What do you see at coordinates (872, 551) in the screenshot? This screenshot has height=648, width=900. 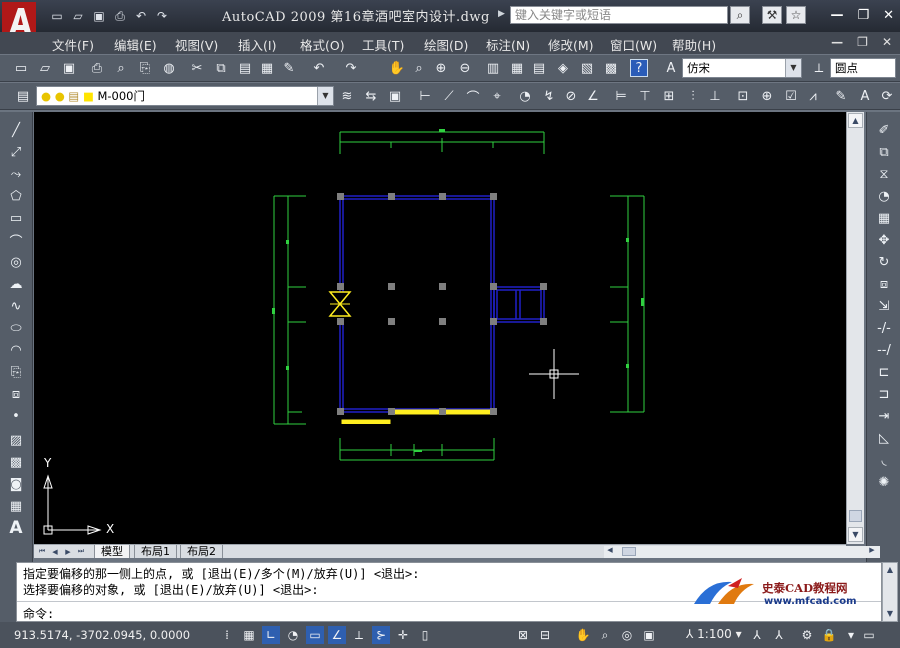 I see `scroll-right-icon: ▶` at bounding box center [872, 551].